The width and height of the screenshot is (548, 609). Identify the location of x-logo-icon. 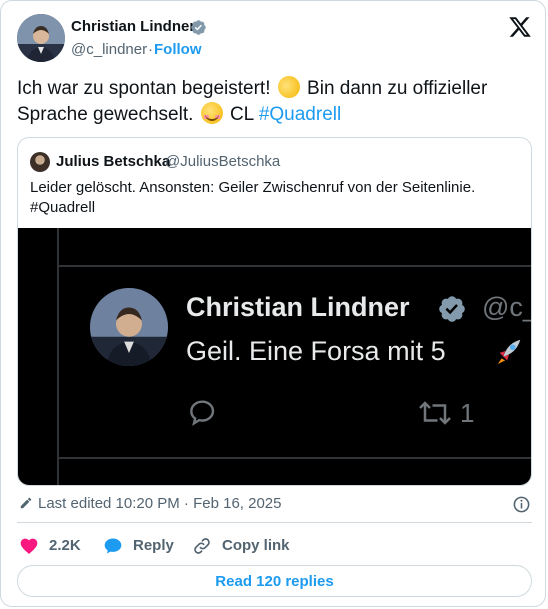
(520, 27).